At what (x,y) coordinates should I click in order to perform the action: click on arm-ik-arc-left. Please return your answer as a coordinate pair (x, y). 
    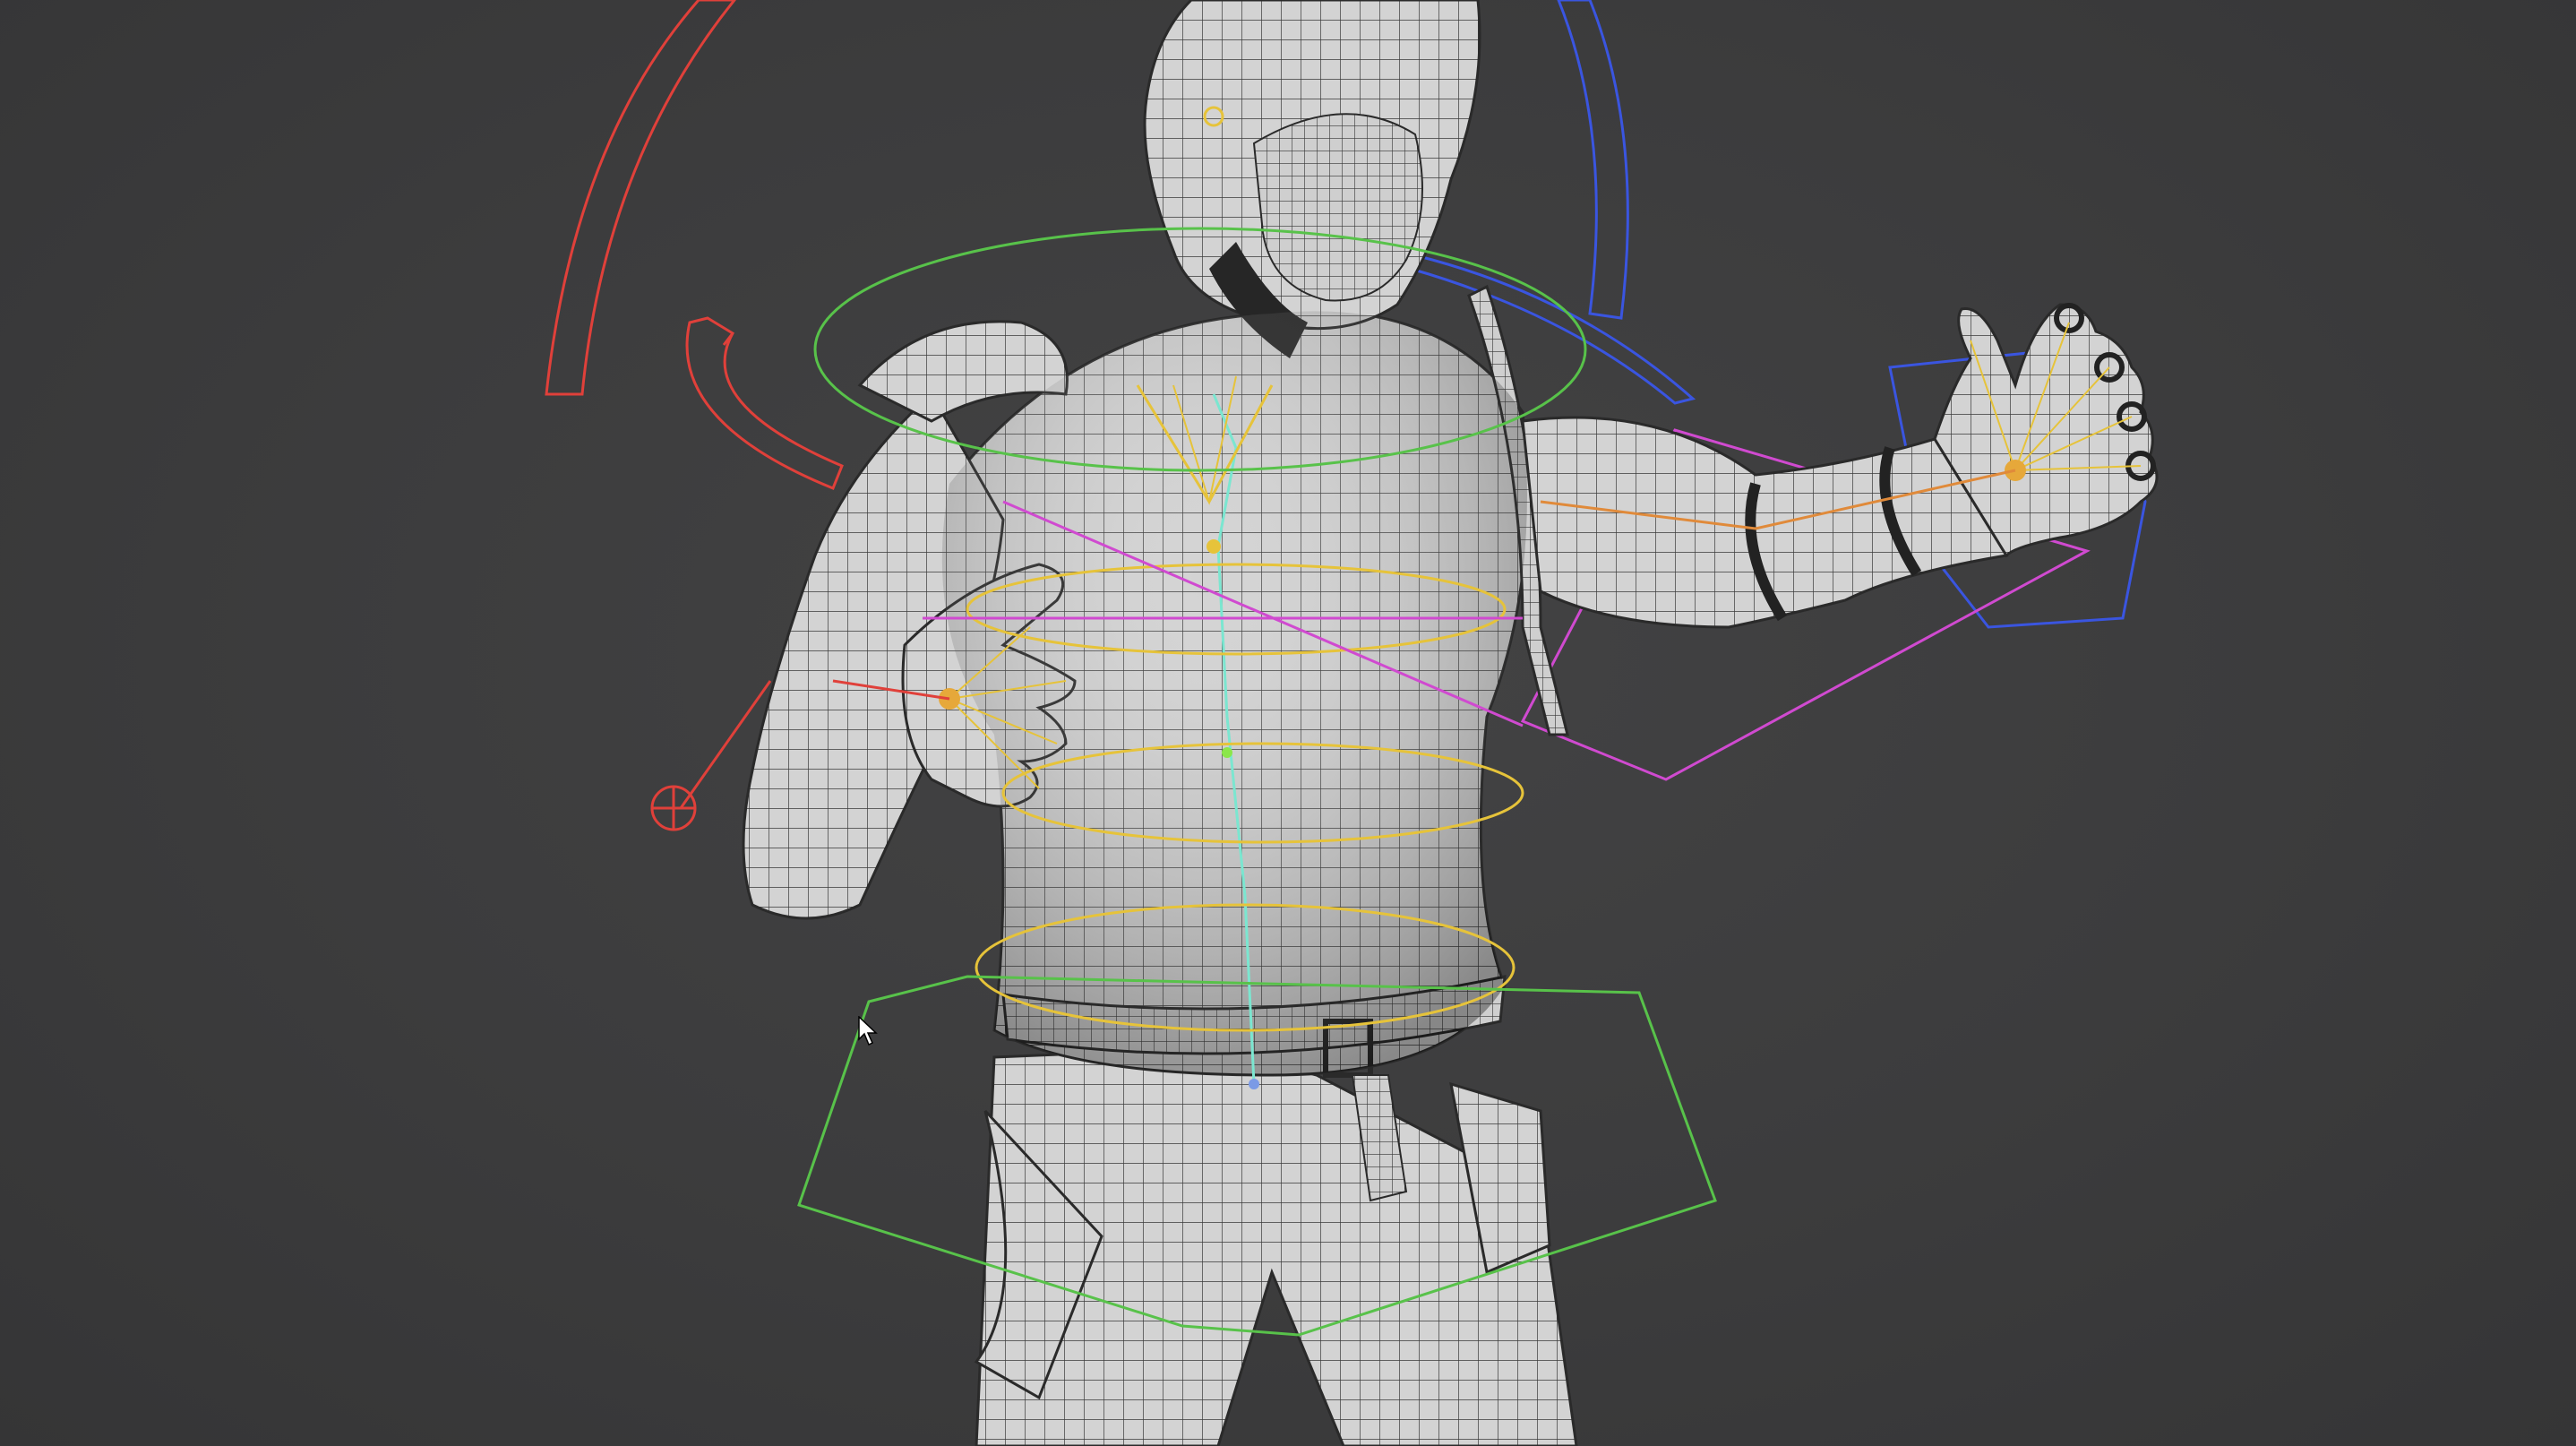
    Looking at the image, I should click on (694, 245).